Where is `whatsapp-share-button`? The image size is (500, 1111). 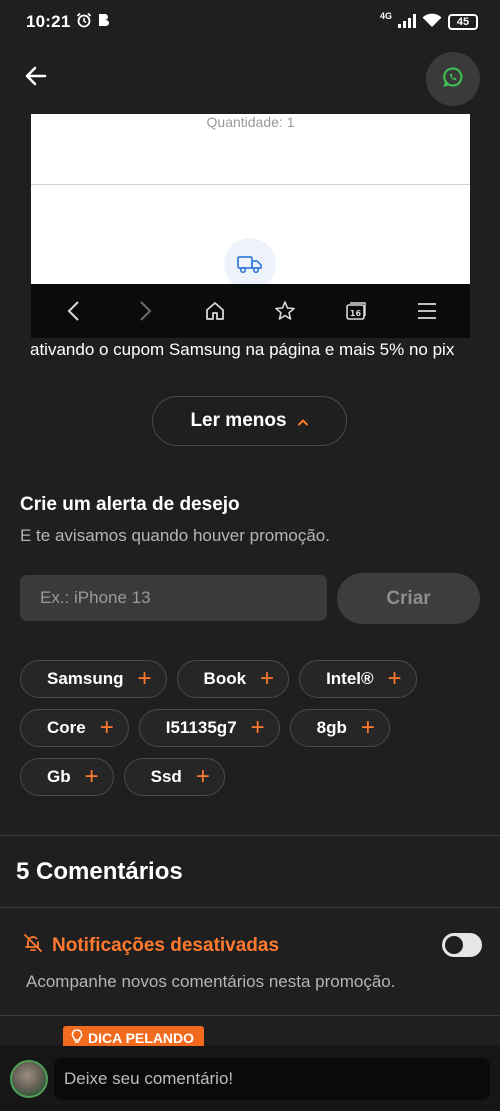 whatsapp-share-button is located at coordinates (453, 79).